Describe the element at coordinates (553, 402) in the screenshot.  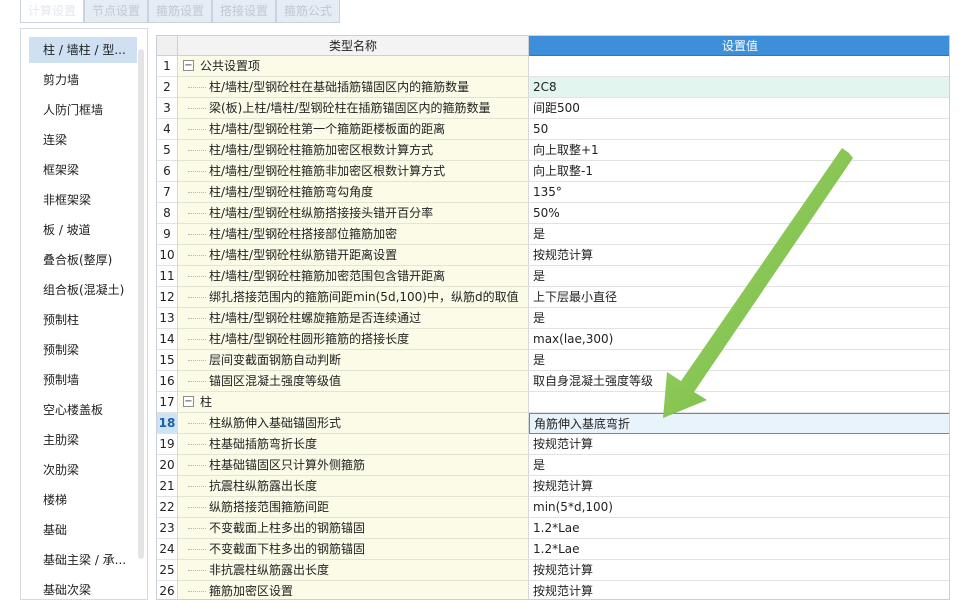
I see `grid-group-row: 17− 柱` at that location.